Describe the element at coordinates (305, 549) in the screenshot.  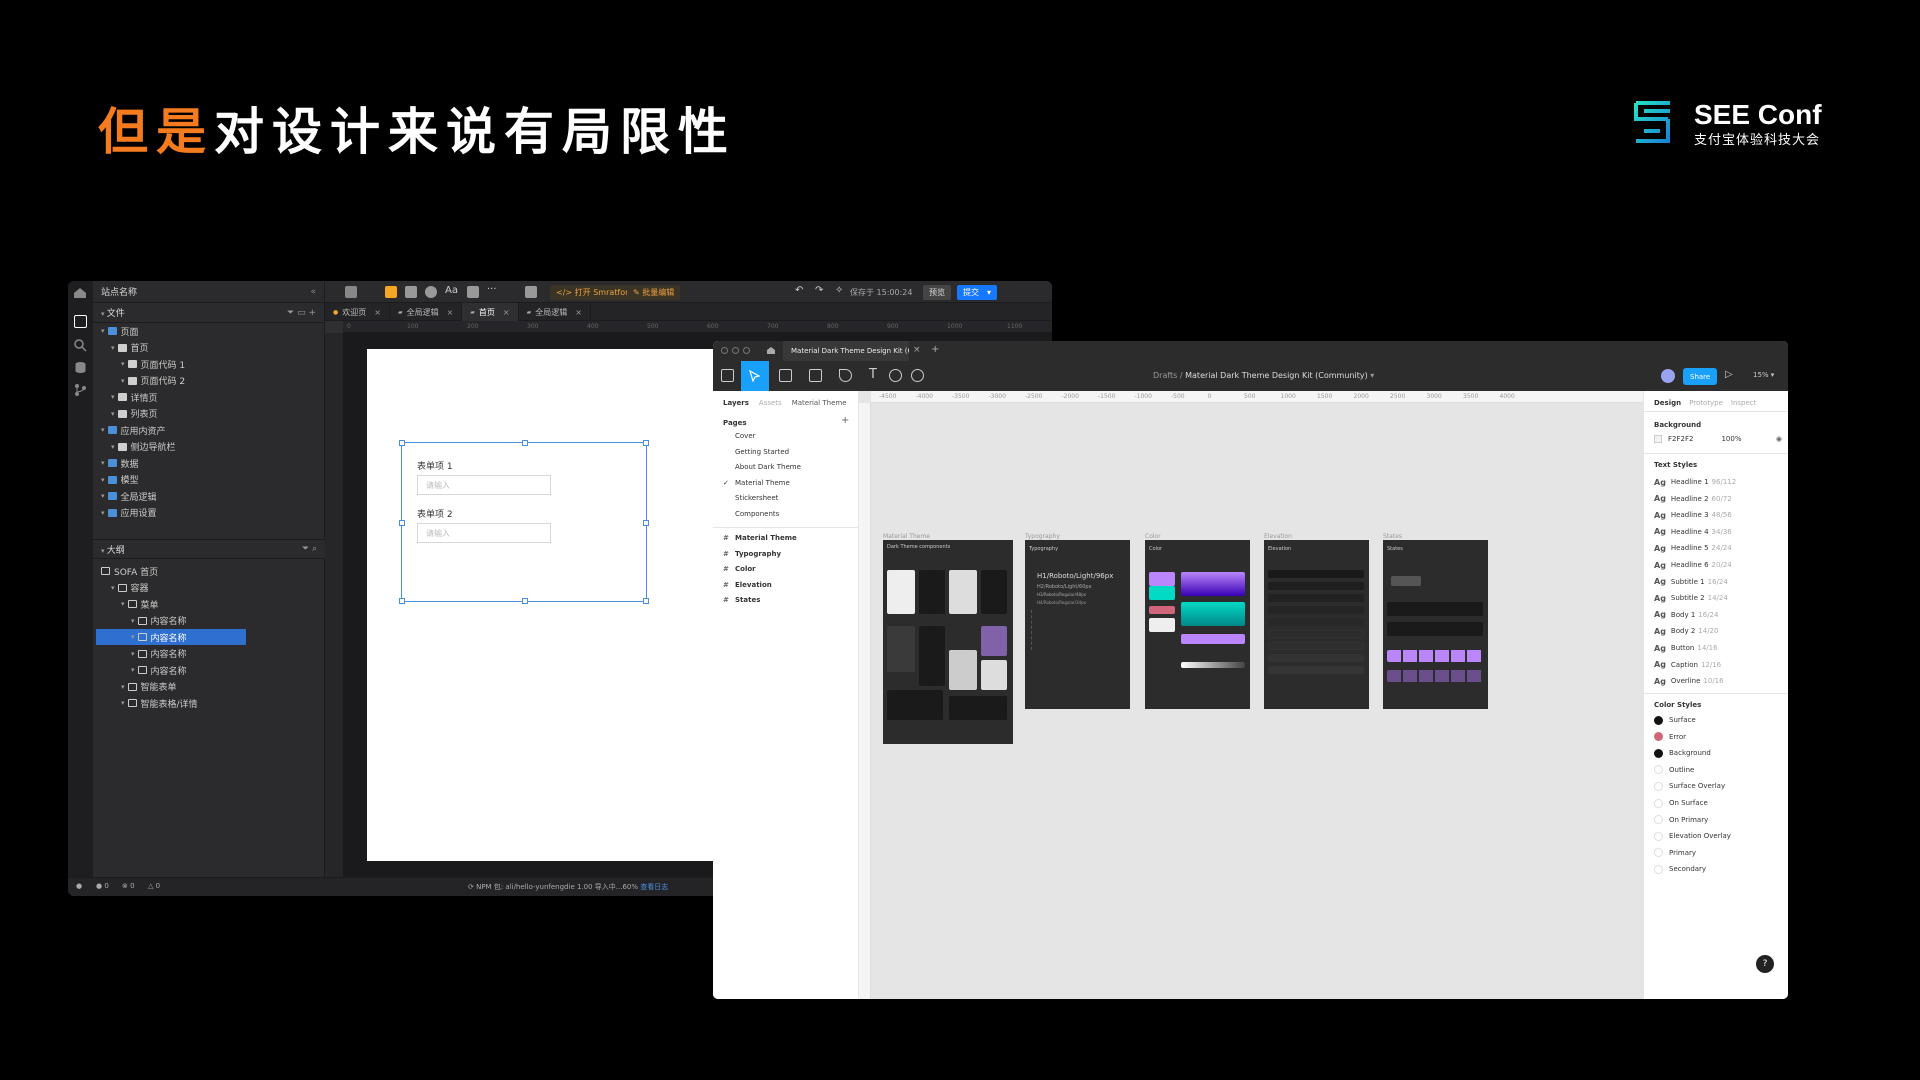
I see `filter-icon: ⏷` at that location.